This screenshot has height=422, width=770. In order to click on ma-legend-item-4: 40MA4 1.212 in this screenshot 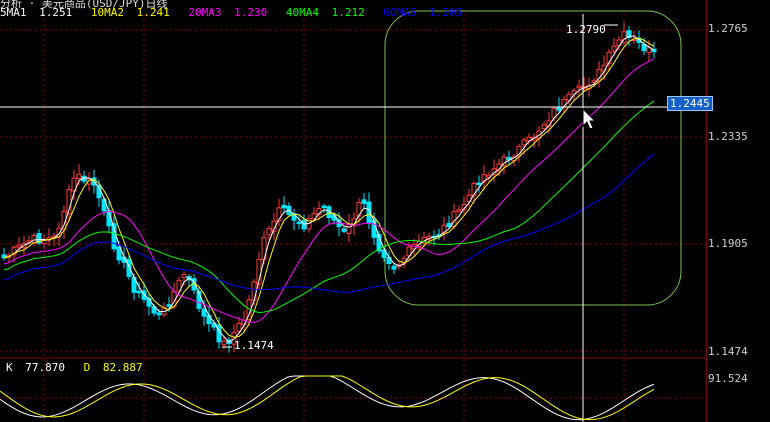, I will do `click(325, 12)`.